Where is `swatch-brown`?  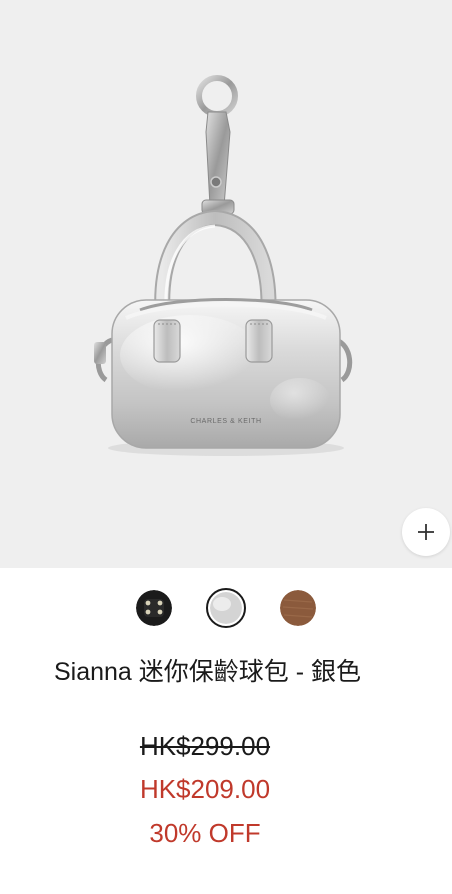
swatch-brown is located at coordinates (298, 608).